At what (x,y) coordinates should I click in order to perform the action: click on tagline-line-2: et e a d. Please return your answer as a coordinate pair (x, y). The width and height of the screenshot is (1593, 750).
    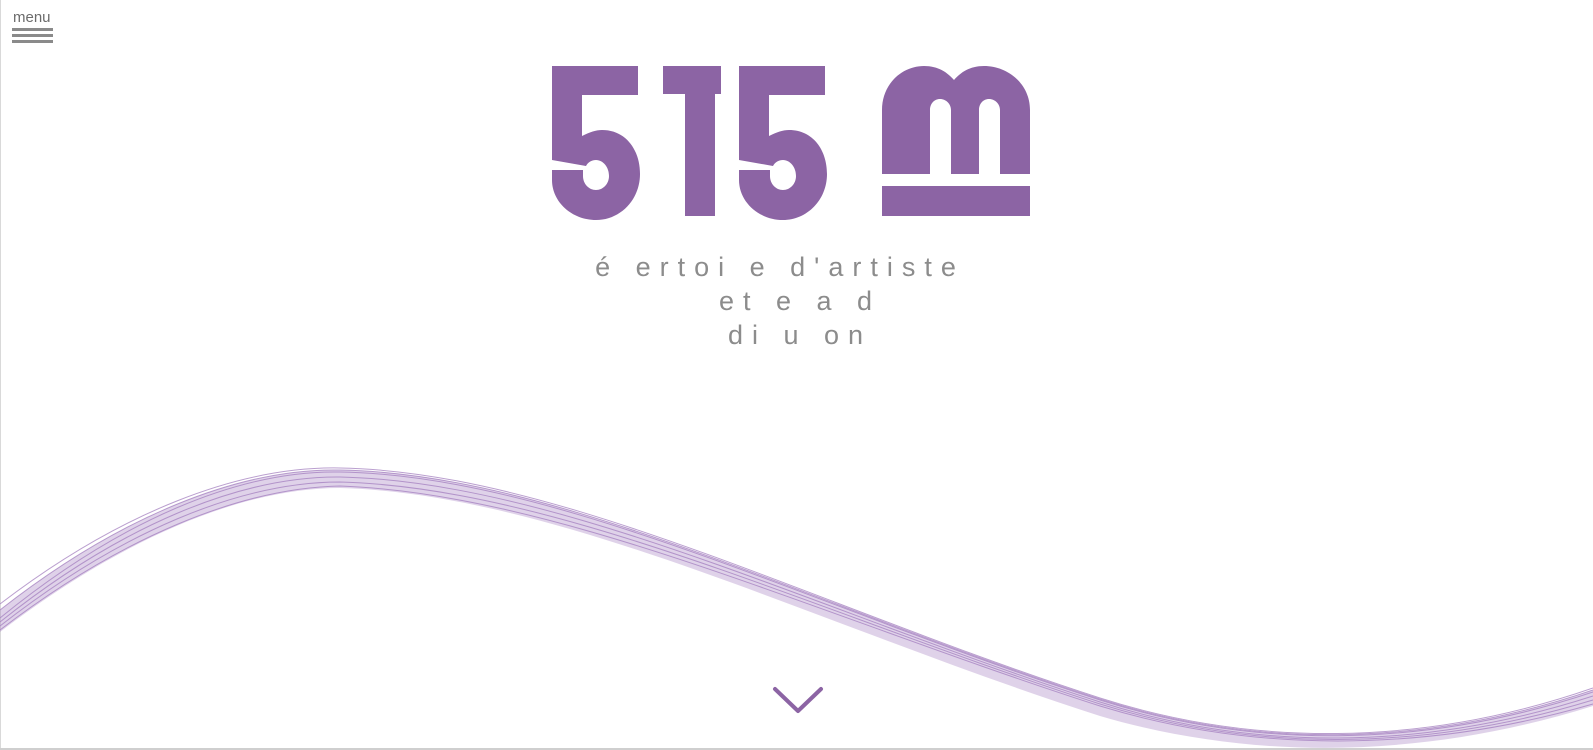
    Looking at the image, I should click on (800, 301).